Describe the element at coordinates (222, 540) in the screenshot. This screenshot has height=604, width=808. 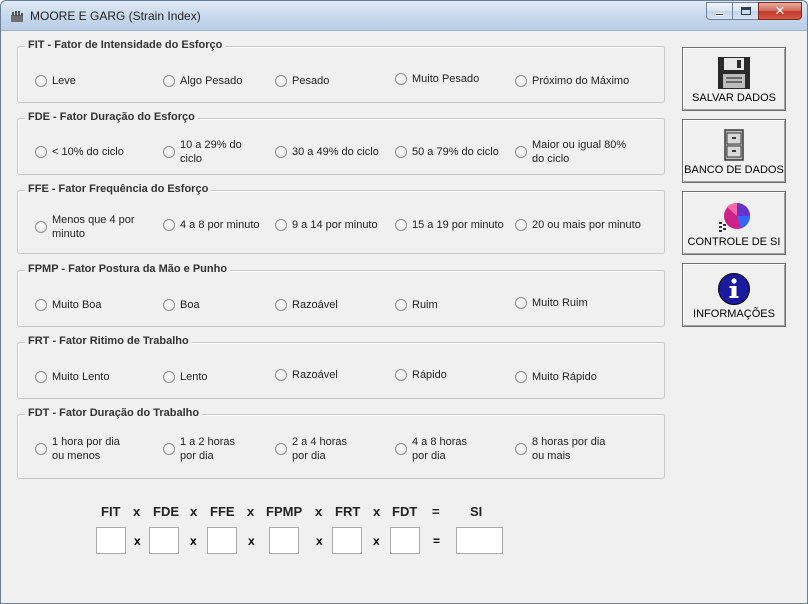
I see `ffe-value-field` at that location.